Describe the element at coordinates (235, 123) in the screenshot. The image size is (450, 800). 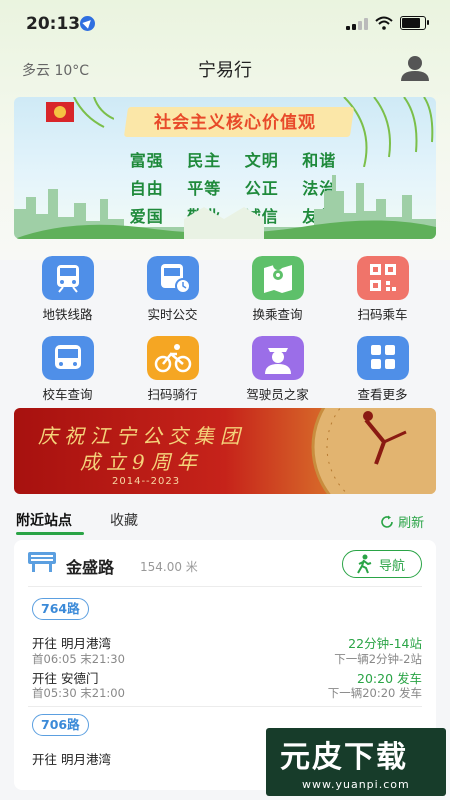
I see `banner-title: 社会主义核心价值观` at that location.